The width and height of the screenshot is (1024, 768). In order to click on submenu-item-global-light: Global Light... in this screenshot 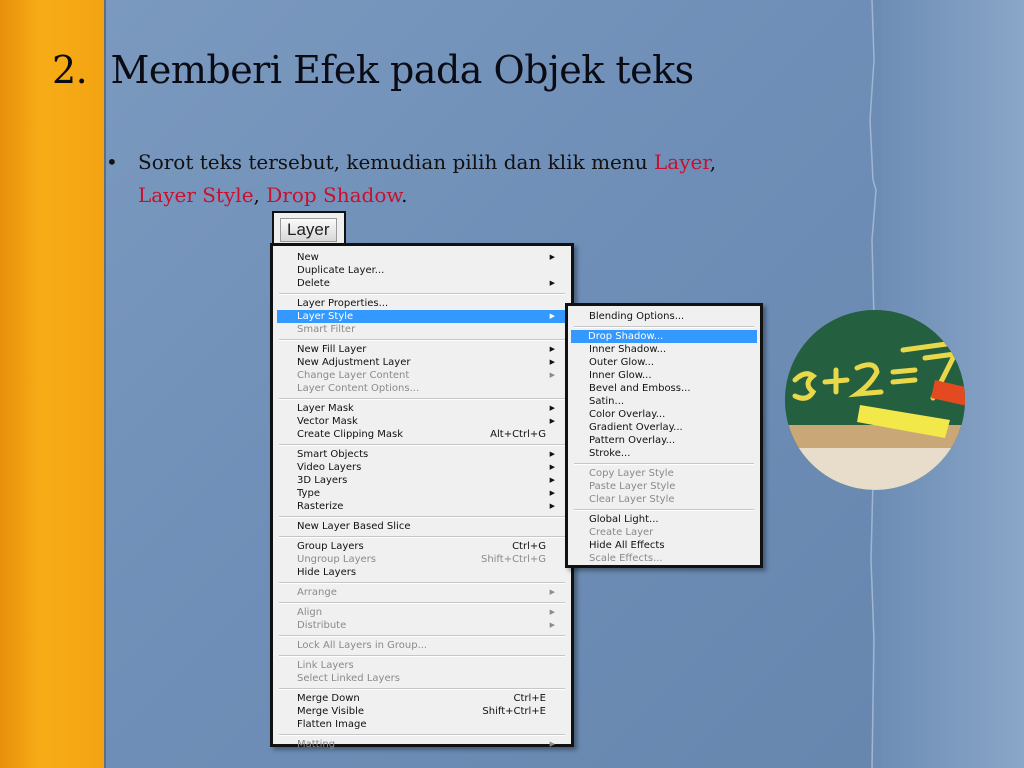, I will do `click(664, 519)`.